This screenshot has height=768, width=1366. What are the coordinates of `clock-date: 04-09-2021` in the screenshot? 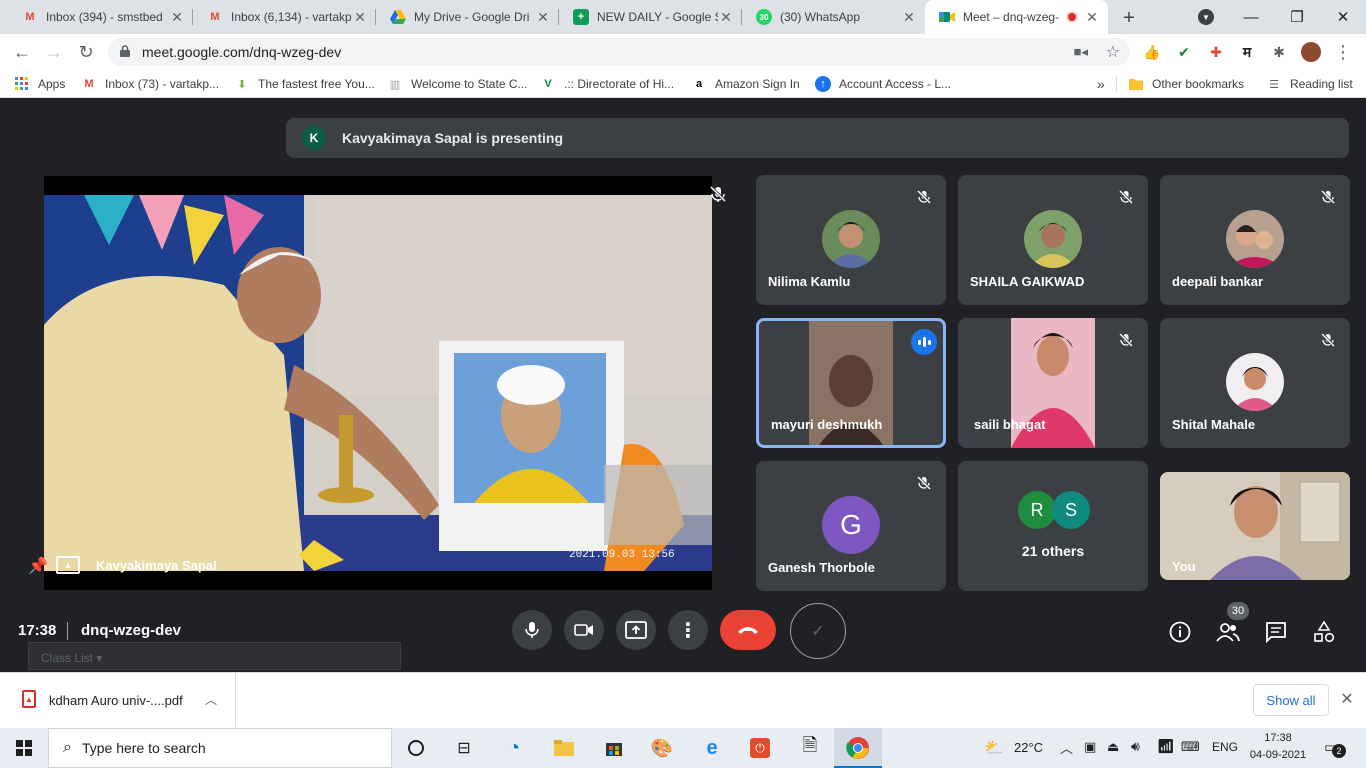 It's located at (1278, 755).